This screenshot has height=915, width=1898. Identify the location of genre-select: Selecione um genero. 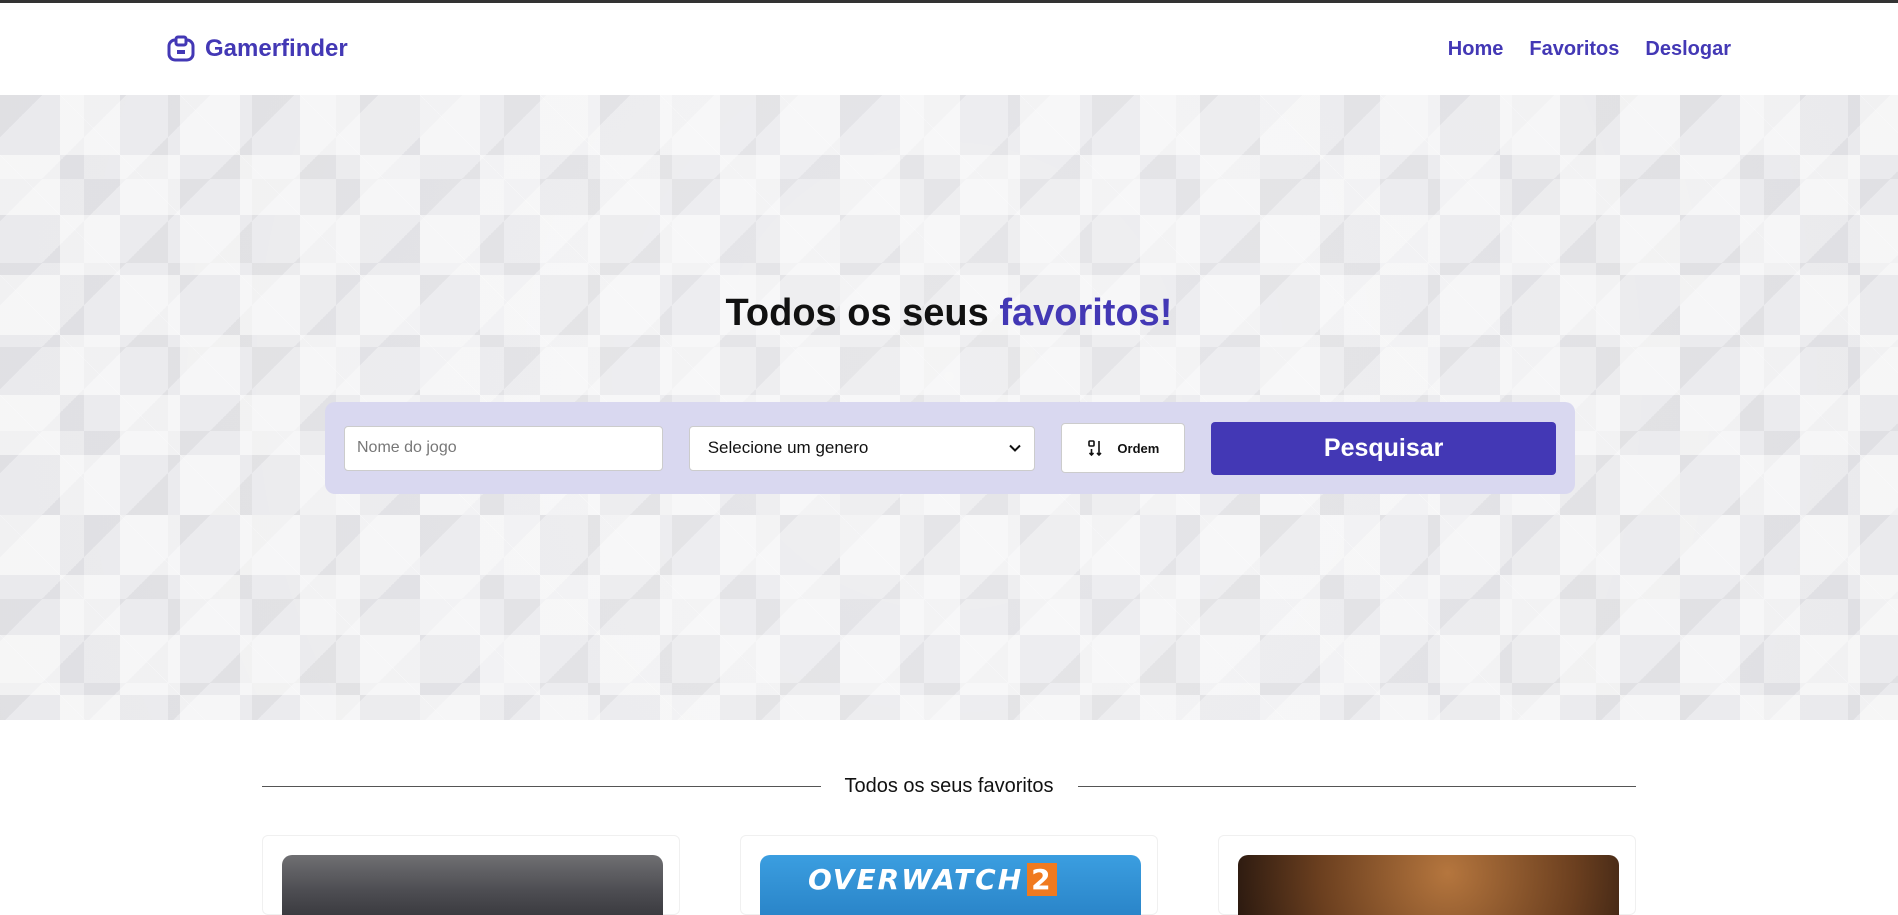
(862, 448).